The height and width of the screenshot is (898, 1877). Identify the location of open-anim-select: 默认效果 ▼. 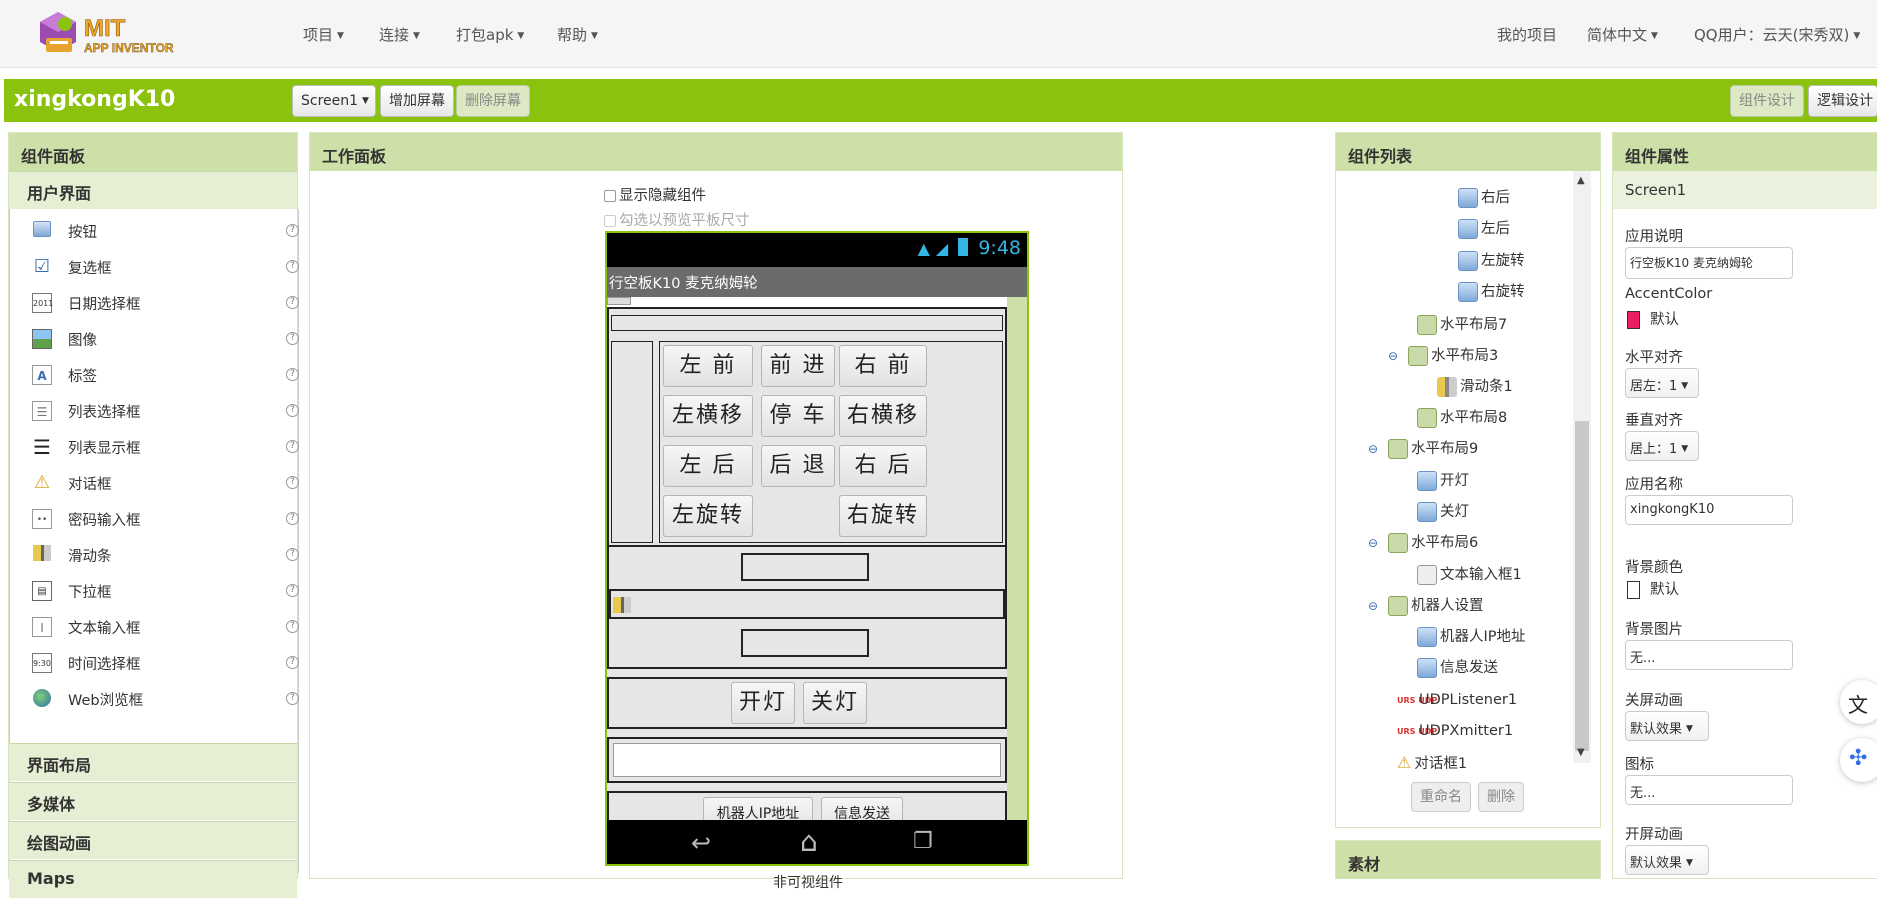
(1667, 860).